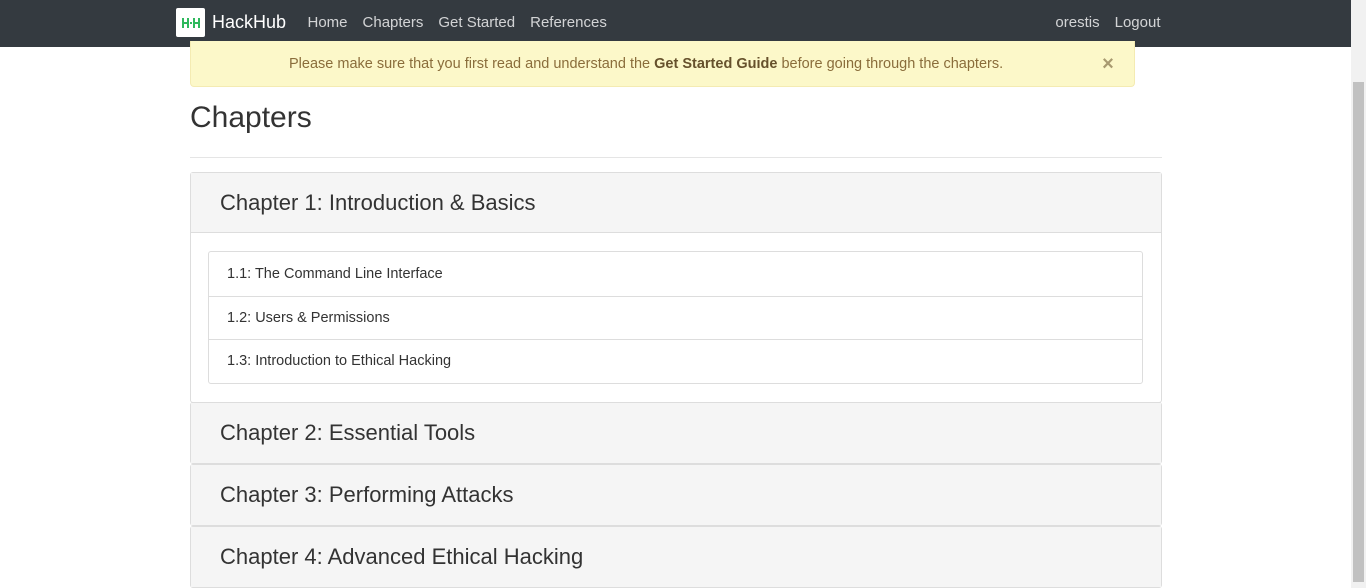 This screenshot has height=588, width=1366. I want to click on brand-name: HackHub, so click(249, 22).